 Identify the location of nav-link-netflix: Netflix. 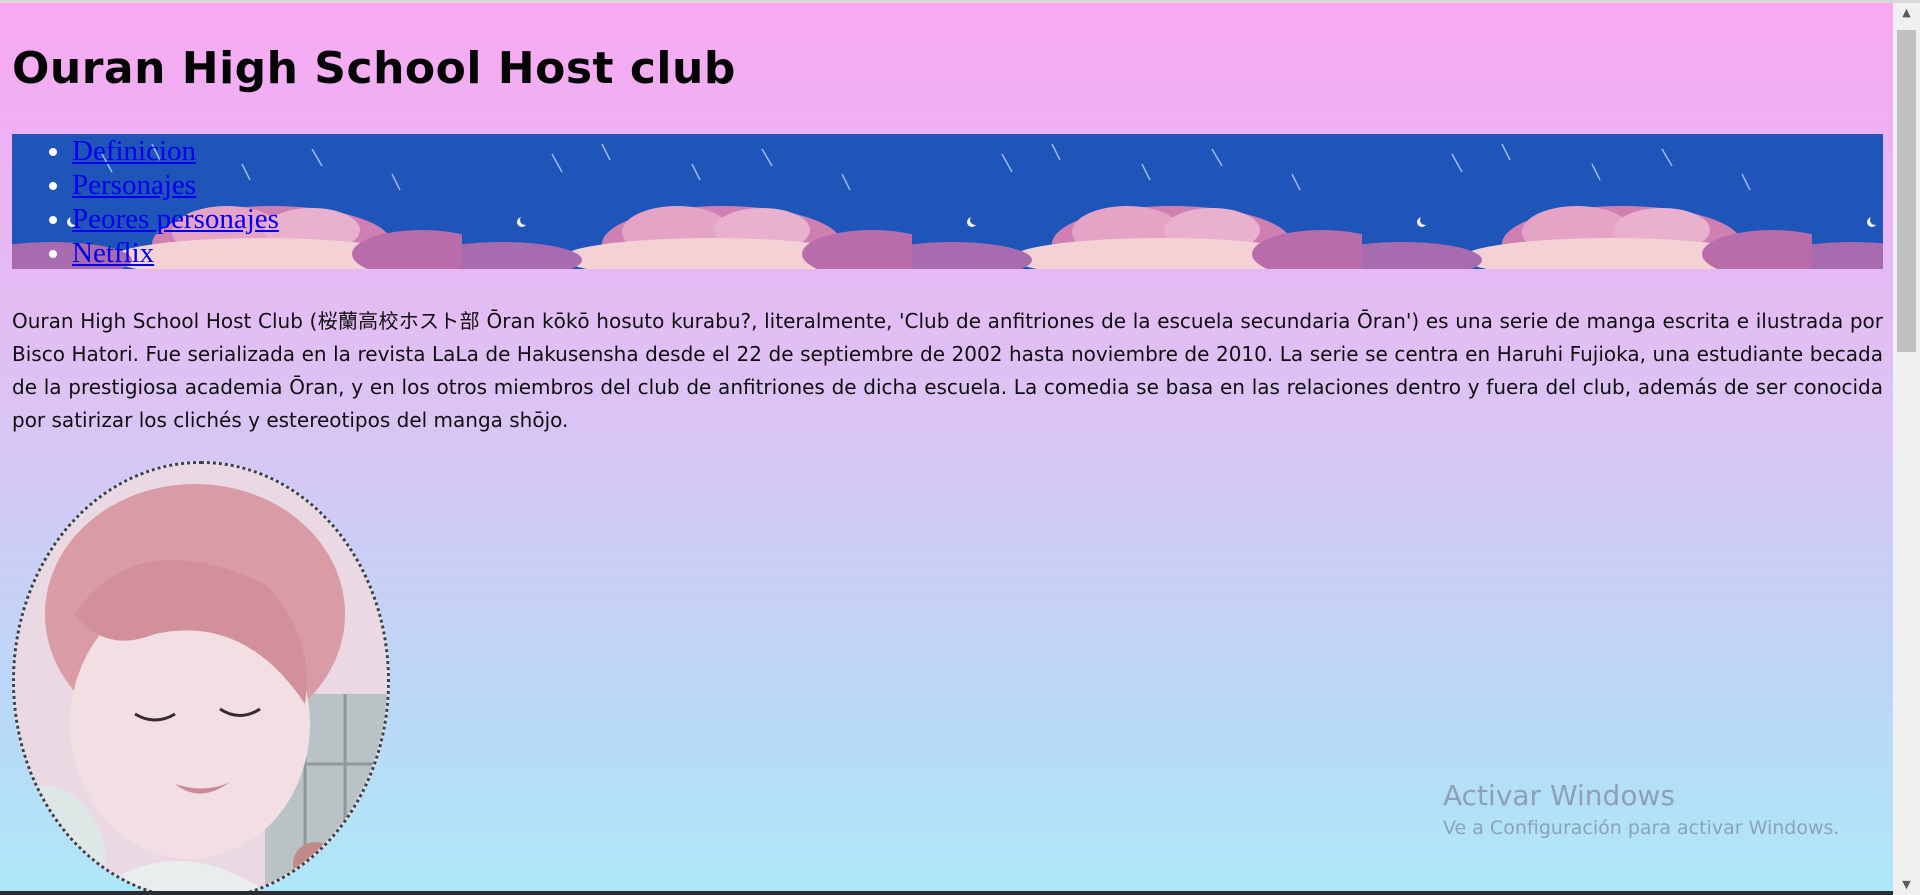
(113, 253).